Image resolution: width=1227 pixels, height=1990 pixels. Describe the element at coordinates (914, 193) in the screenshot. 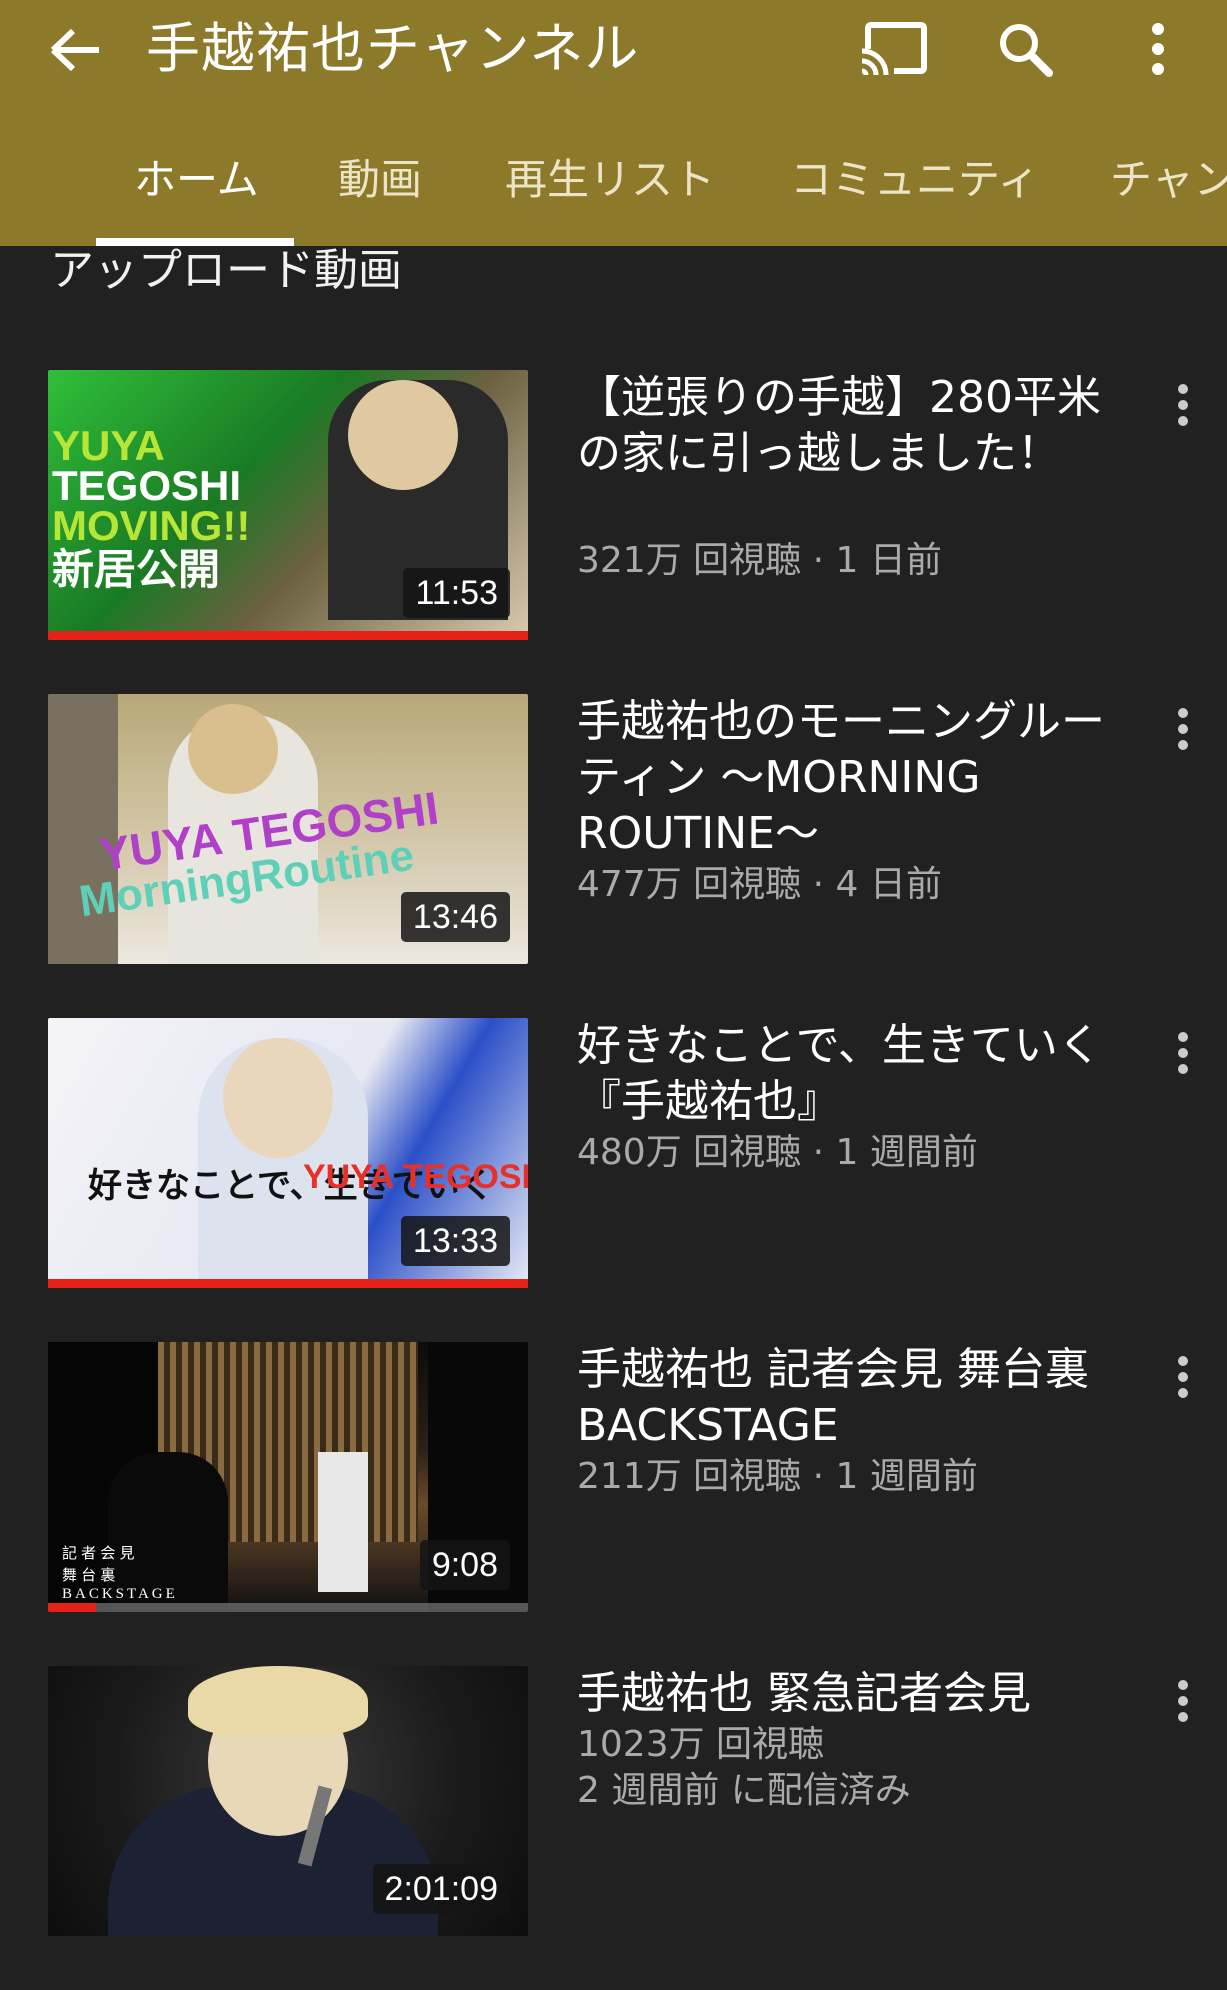

I see `tab-community: コミュニティ` at that location.